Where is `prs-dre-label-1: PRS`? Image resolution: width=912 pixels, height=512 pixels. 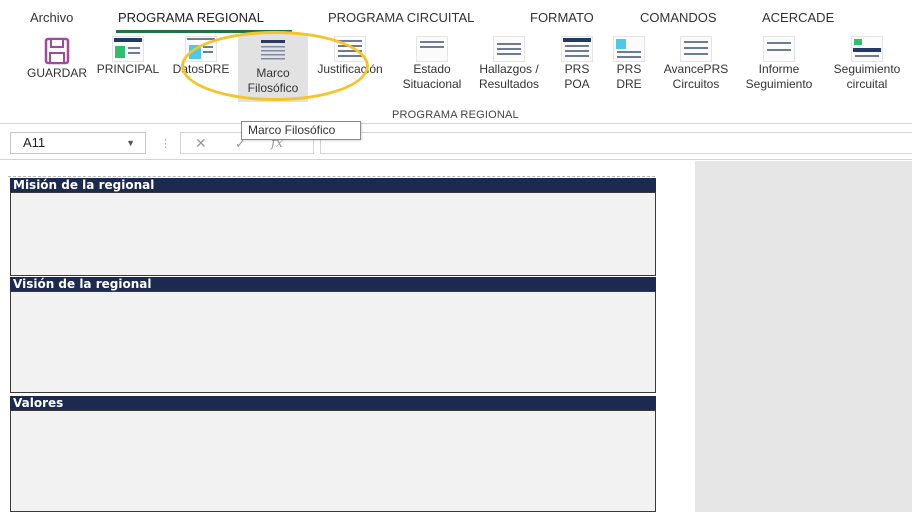
prs-dre-label-1: PRS is located at coordinates (629, 69).